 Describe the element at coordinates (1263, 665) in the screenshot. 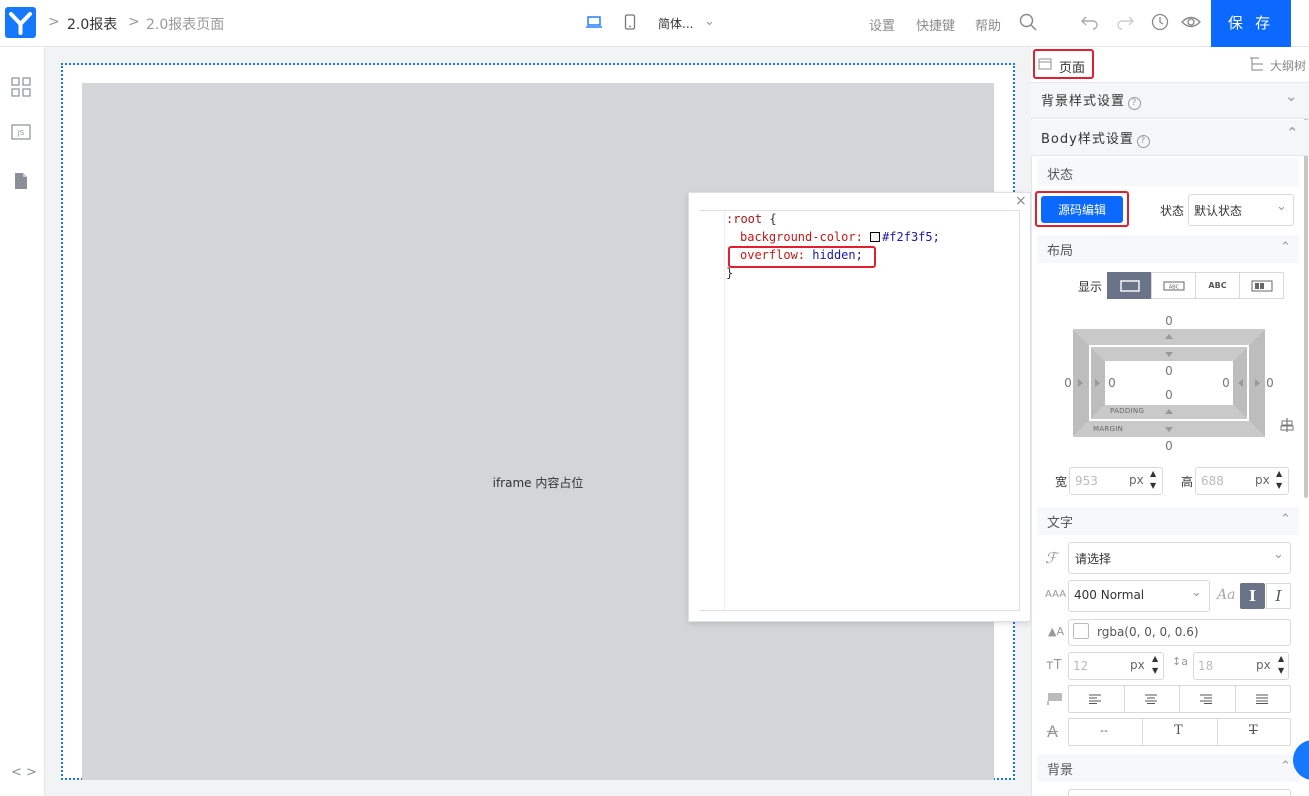

I see `line-height-unit: px` at that location.